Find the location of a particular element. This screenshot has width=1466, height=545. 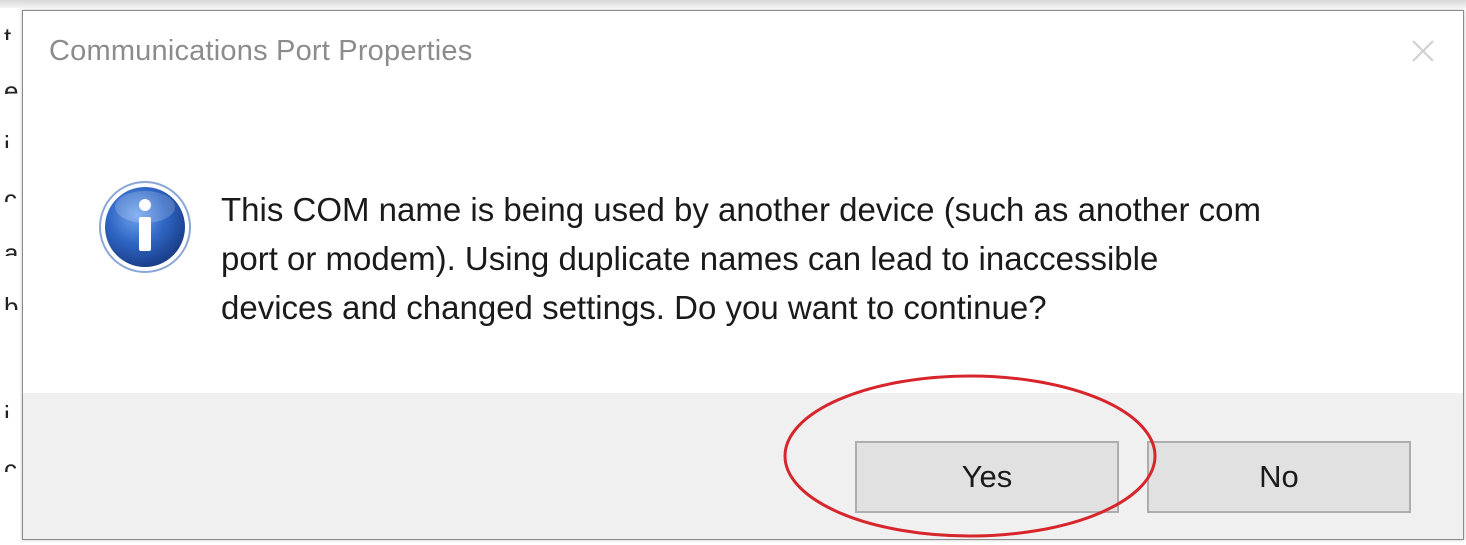

close-icon is located at coordinates (1423, 51).